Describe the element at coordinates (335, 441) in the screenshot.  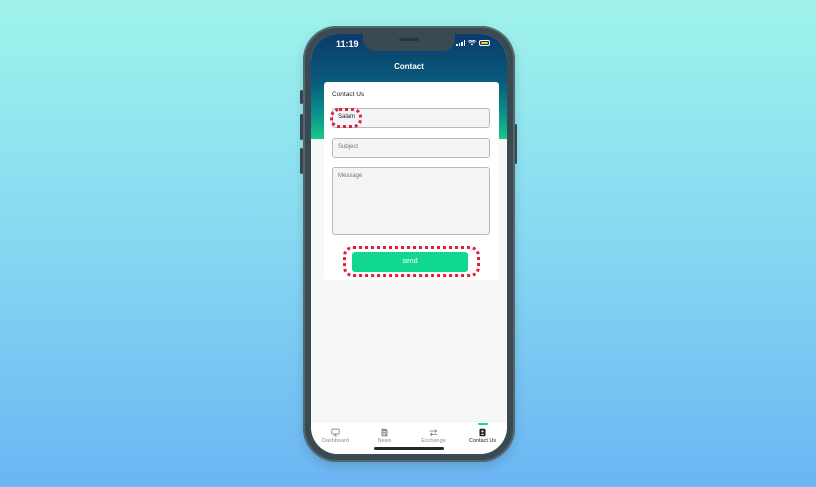
I see `tab-label: Dashboard` at that location.